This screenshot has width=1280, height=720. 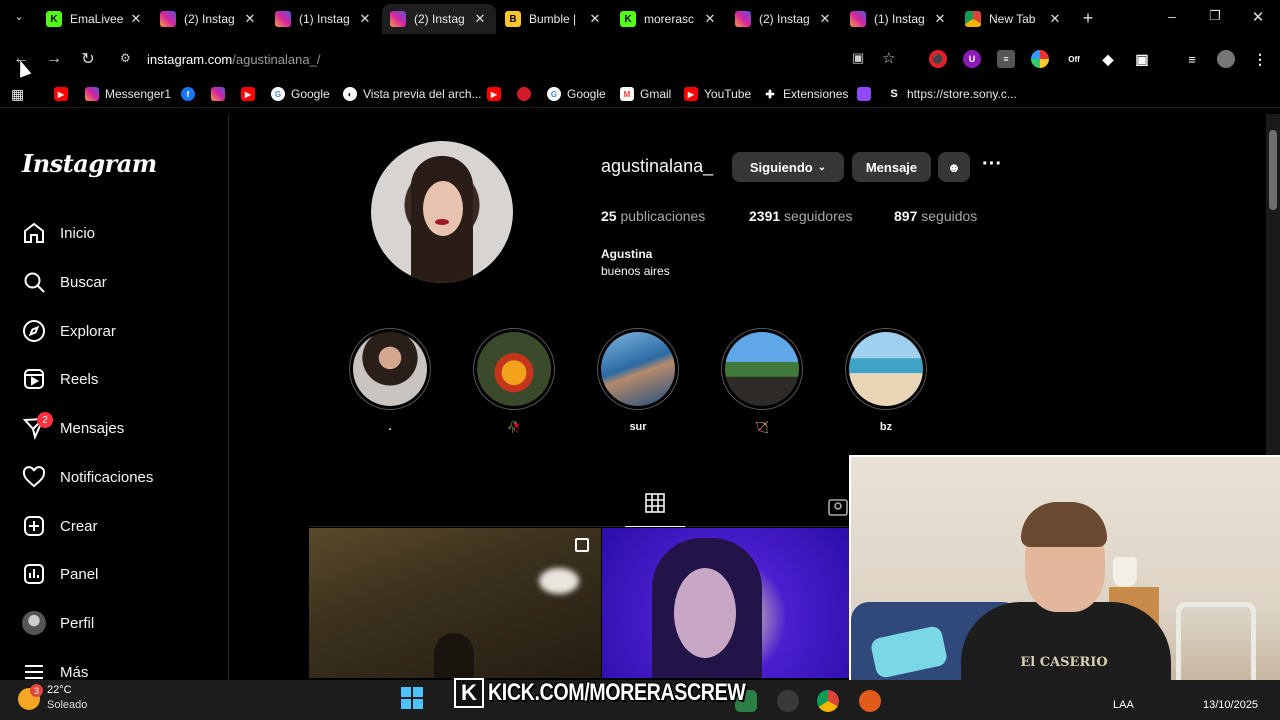 I want to click on weather-description: Soleado, so click(x=67, y=705).